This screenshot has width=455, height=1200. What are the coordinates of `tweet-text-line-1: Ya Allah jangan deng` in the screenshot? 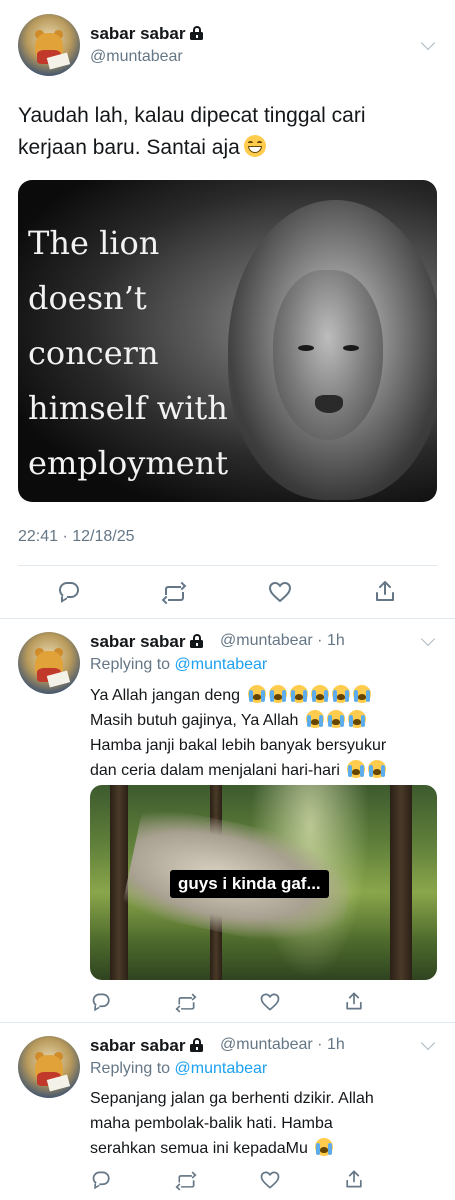 It's located at (265, 695).